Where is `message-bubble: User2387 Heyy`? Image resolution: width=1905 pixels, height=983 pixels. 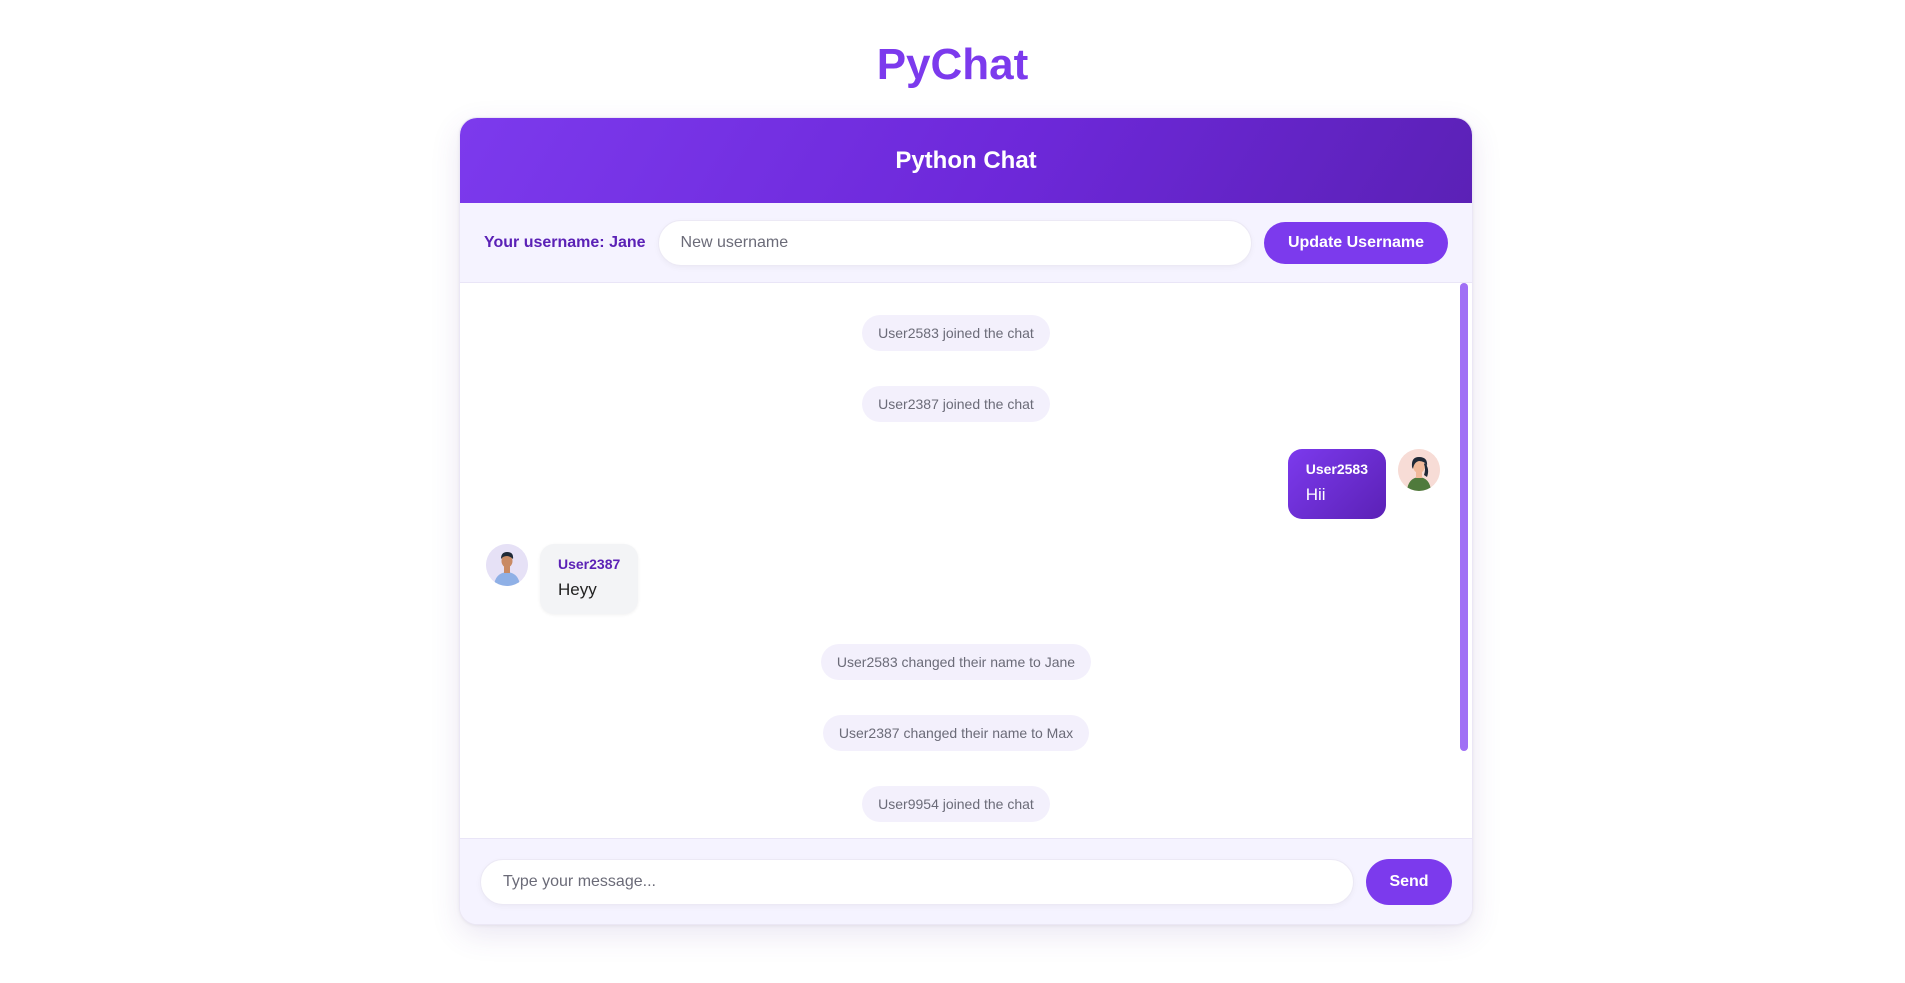
message-bubble: User2387 Heyy is located at coordinates (589, 579).